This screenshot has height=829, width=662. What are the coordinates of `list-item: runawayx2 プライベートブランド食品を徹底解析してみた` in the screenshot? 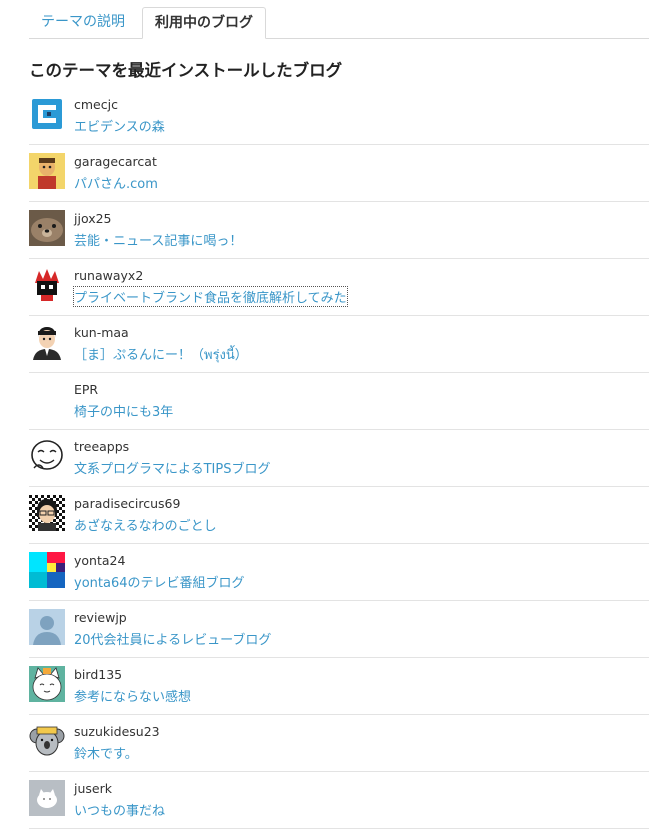 It's located at (339, 287).